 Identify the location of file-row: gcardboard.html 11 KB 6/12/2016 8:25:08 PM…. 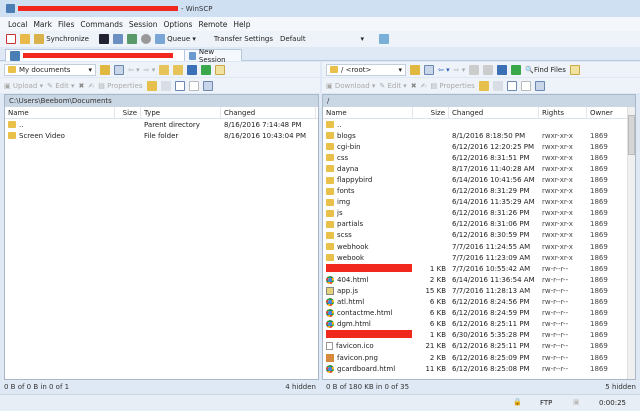
(479, 368).